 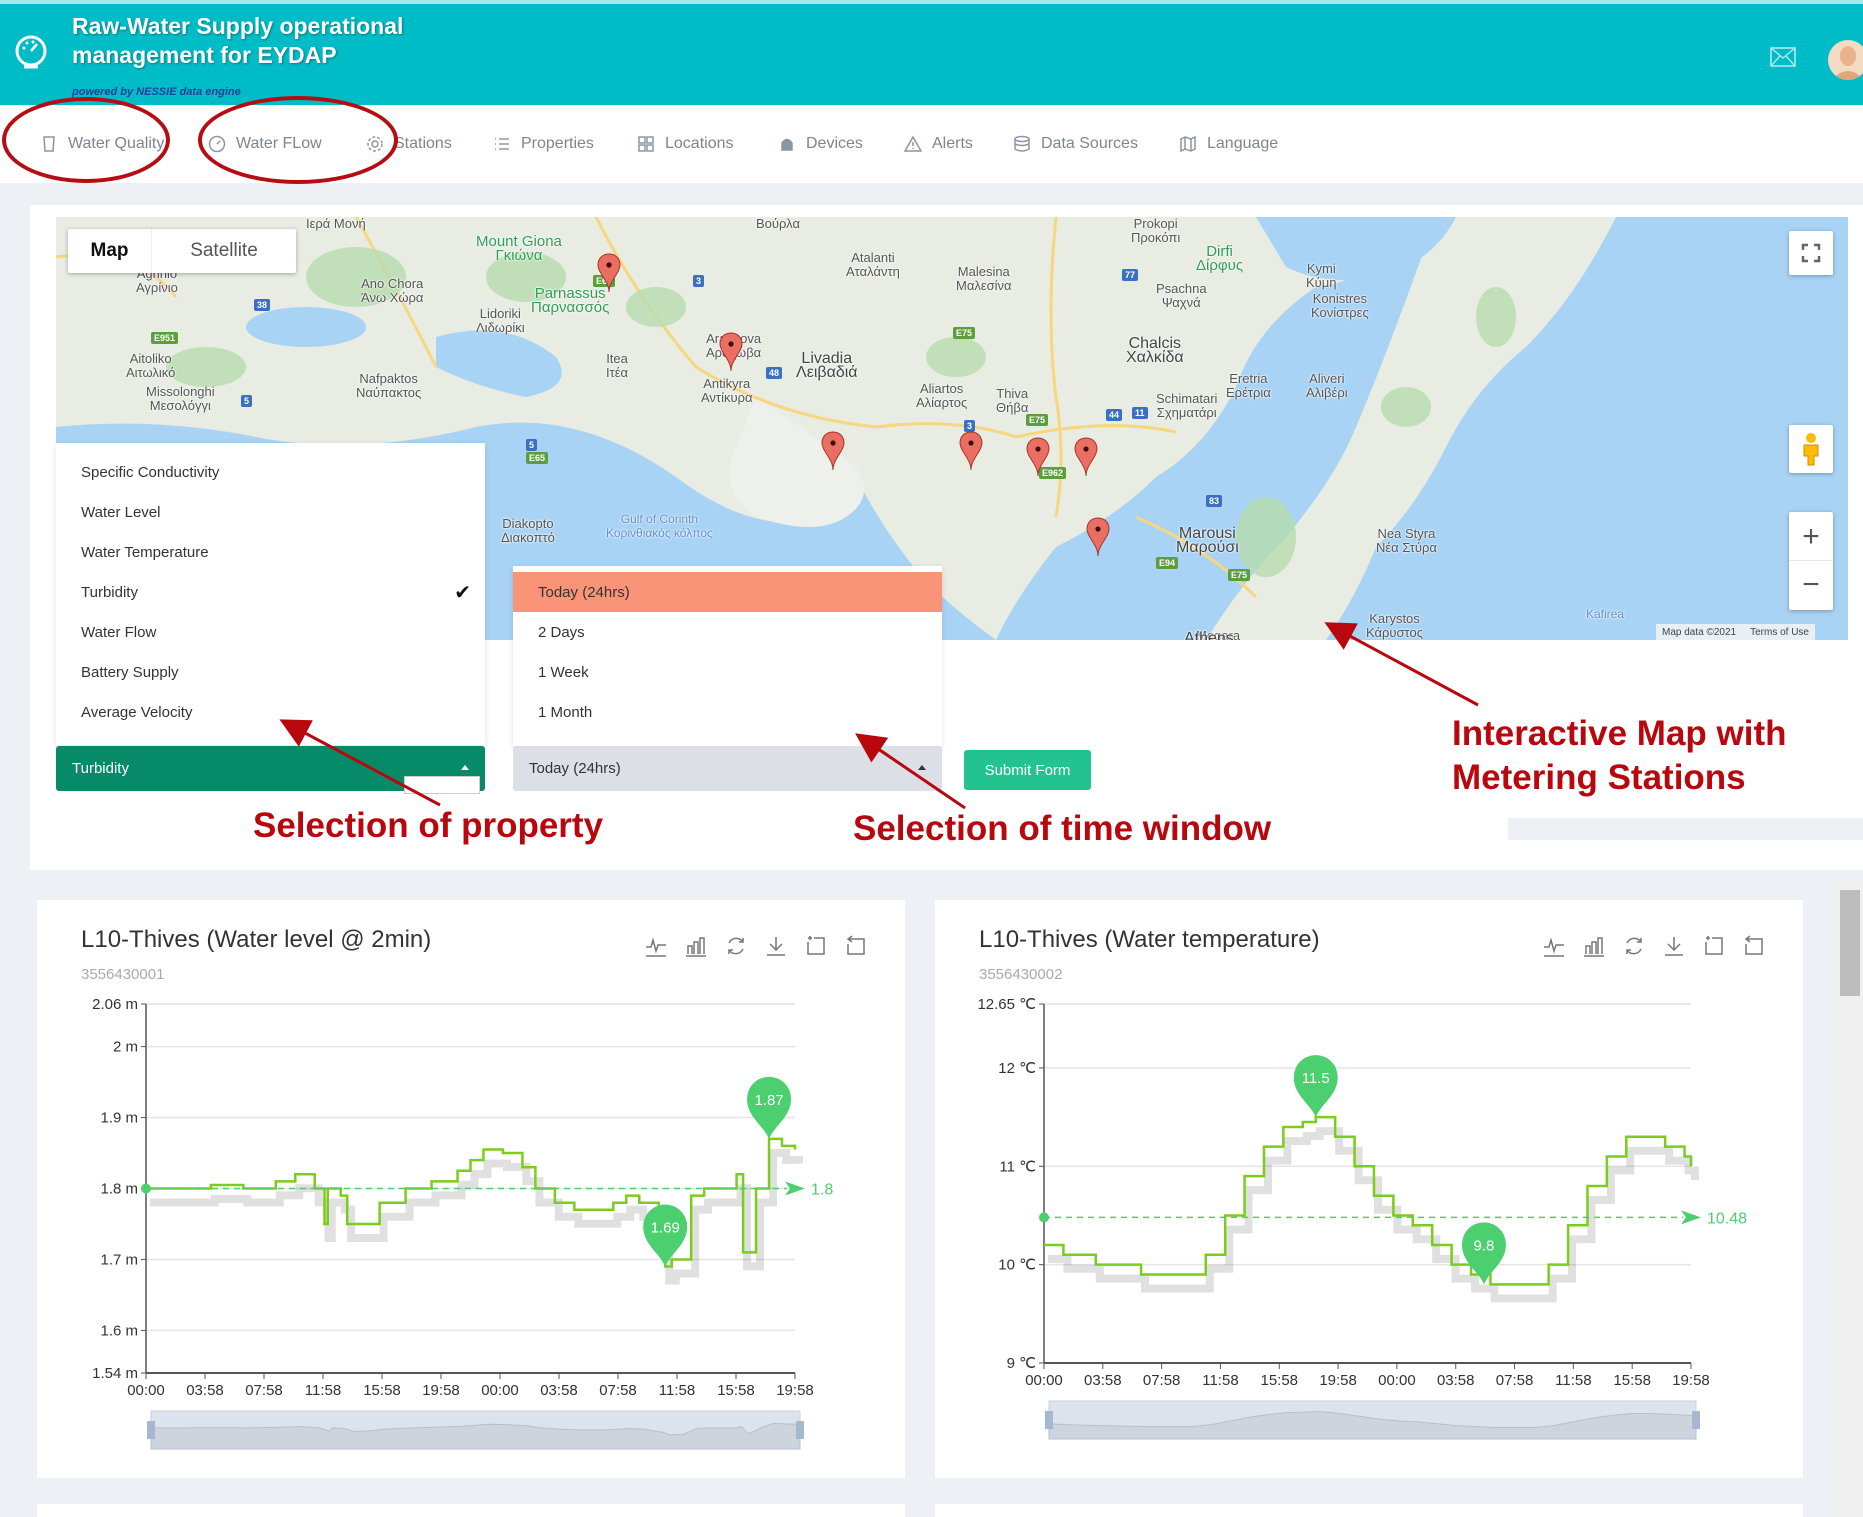 What do you see at coordinates (1214, 501) in the screenshot?
I see `road-badge: 83` at bounding box center [1214, 501].